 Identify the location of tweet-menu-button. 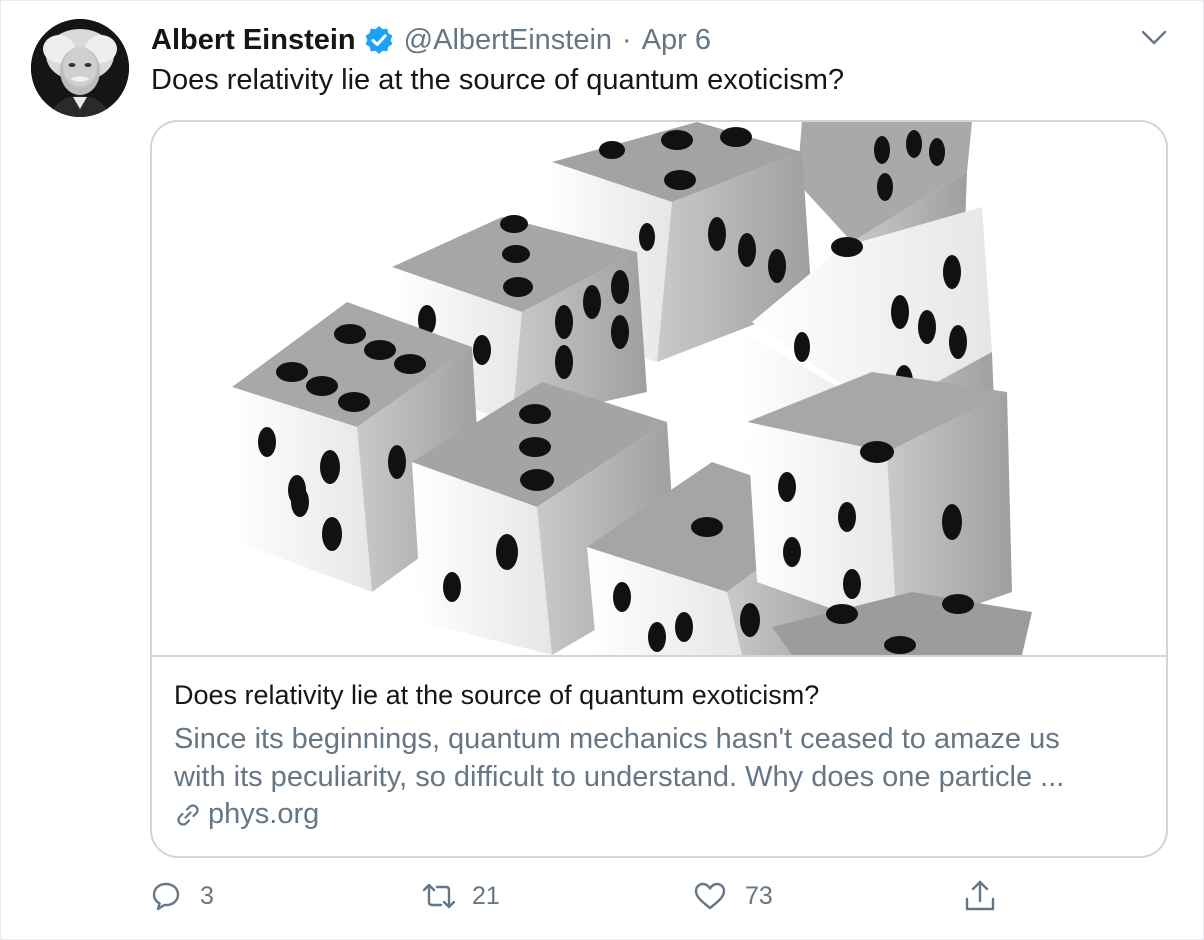
(1154, 38).